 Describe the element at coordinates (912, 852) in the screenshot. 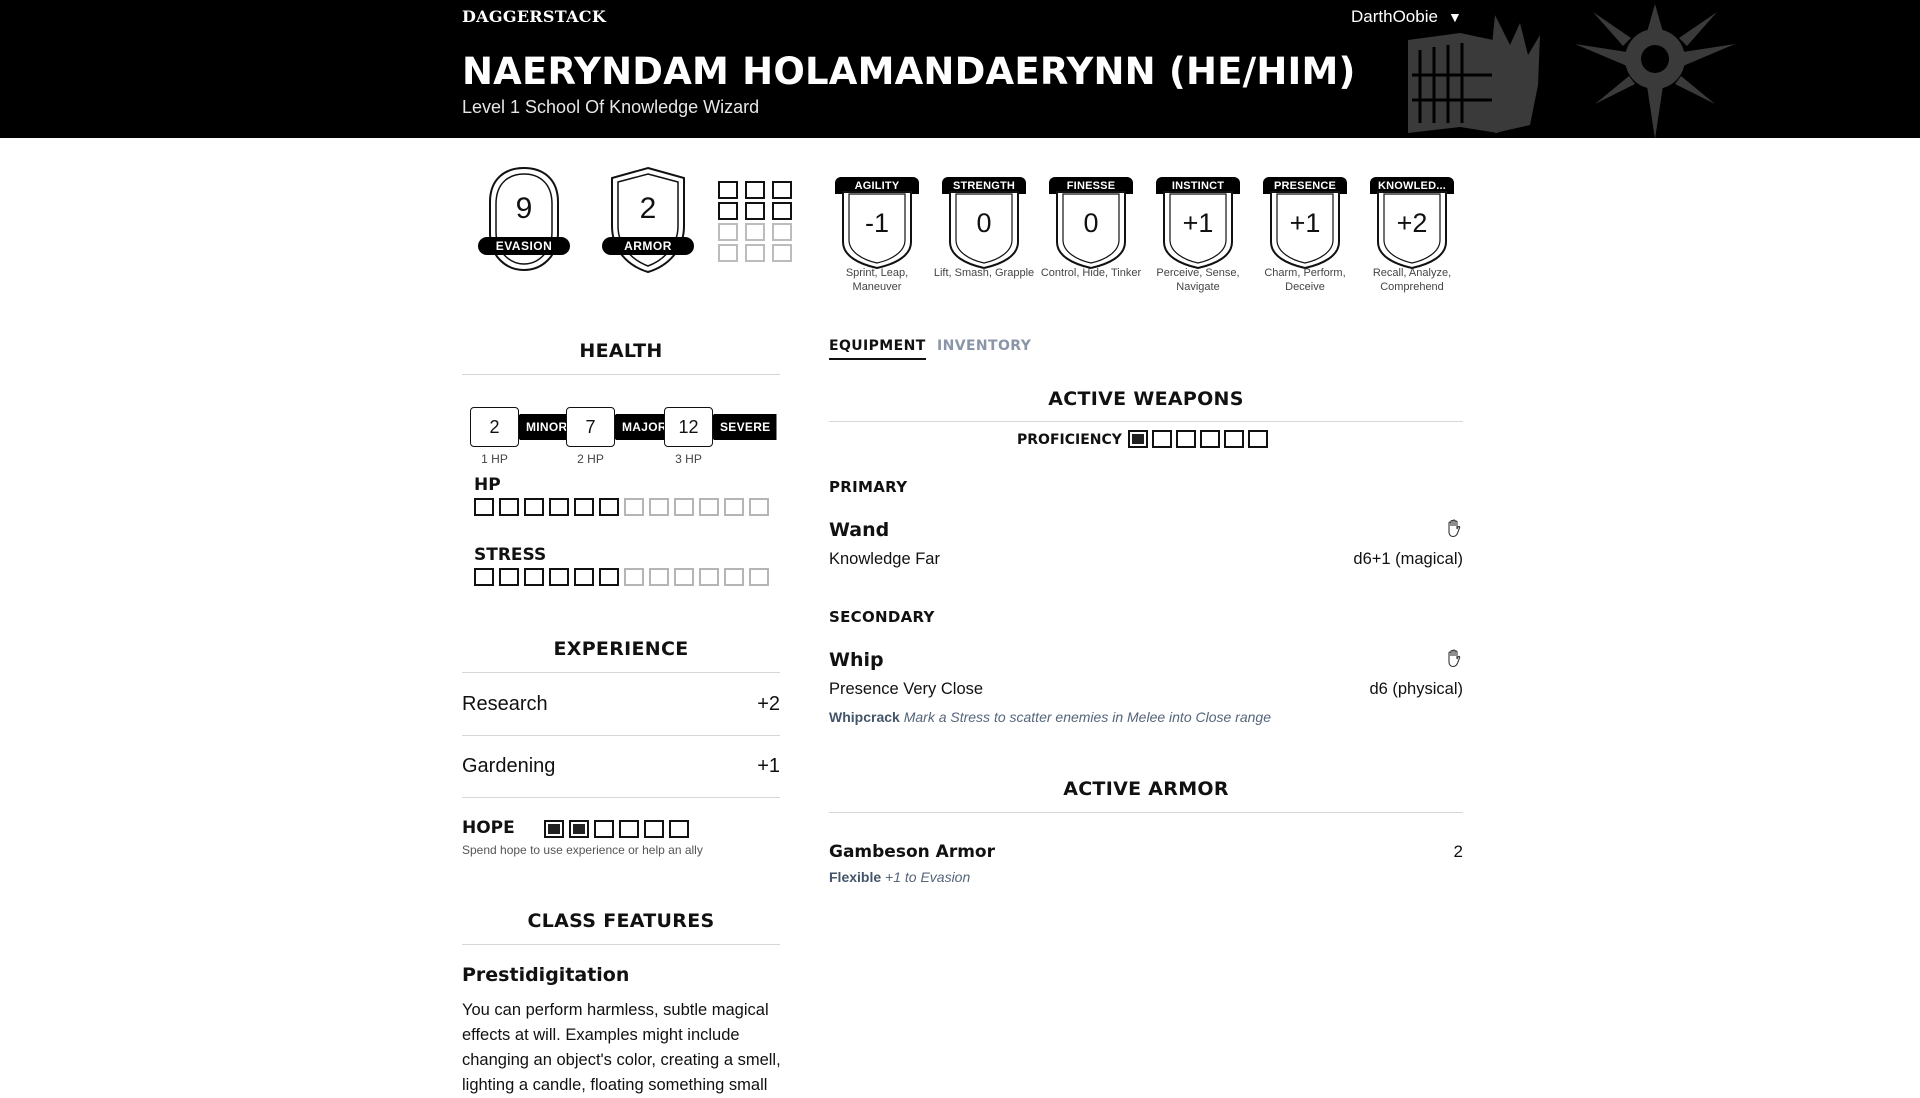

I see `armor-name: Gambeson Armor` at that location.